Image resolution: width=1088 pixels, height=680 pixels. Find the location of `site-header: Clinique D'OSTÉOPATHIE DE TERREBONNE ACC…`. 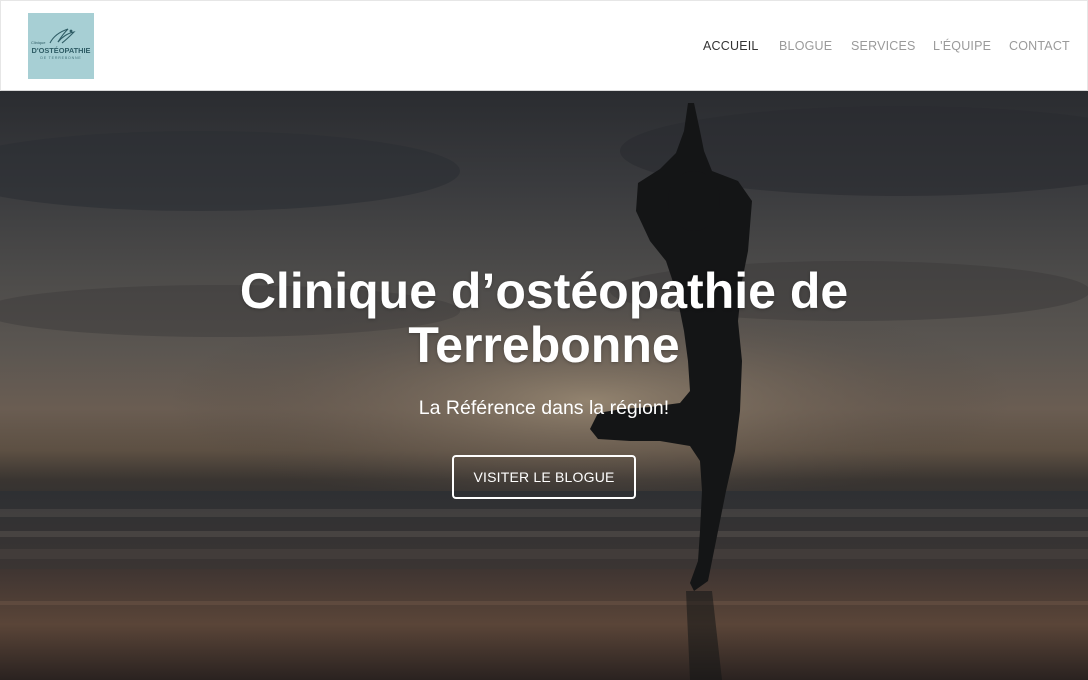

site-header: Clinique D'OSTÉOPATHIE DE TERREBONNE ACC… is located at coordinates (544, 45).